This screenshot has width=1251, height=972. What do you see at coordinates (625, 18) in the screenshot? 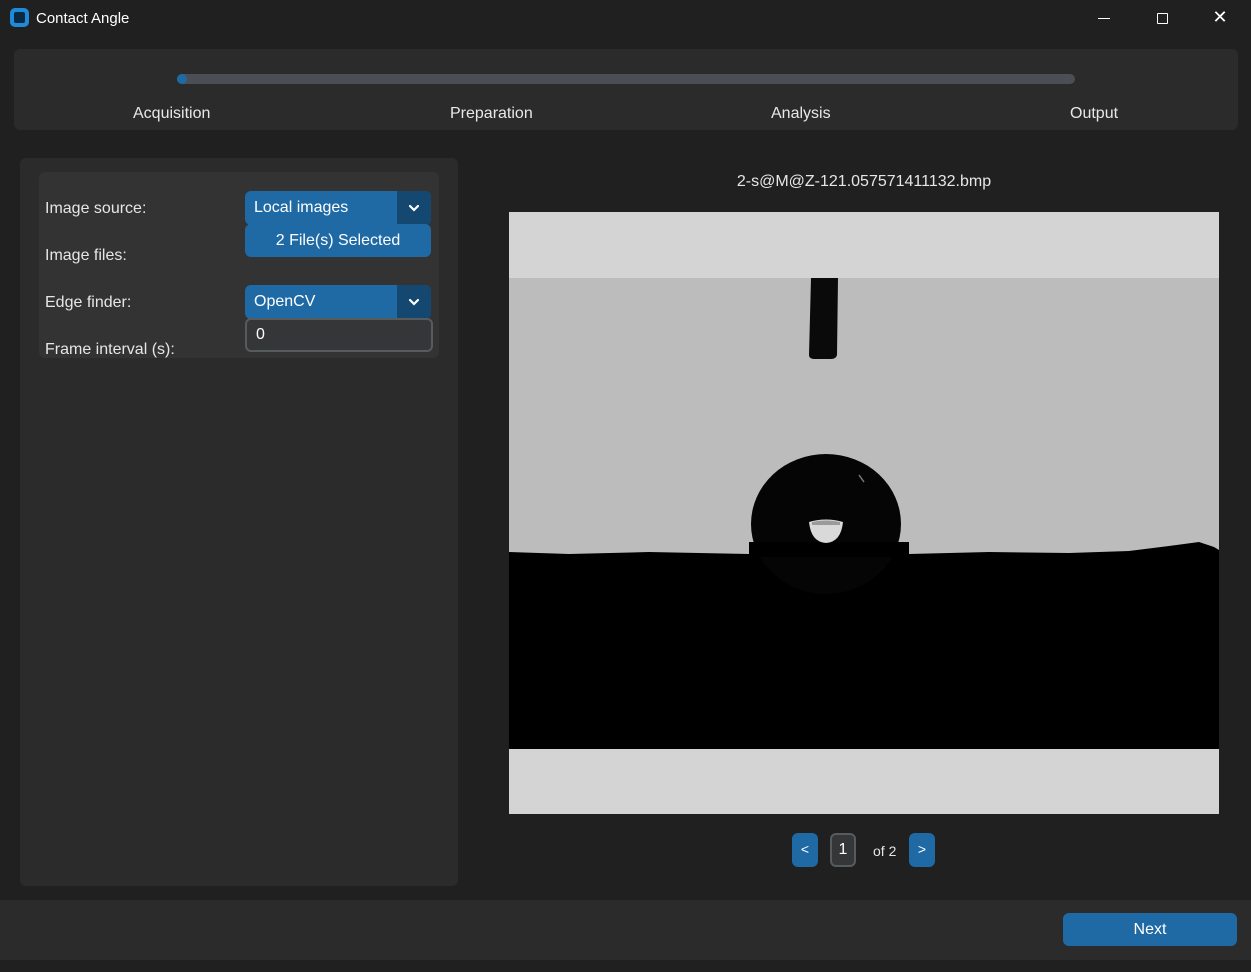
I see `title-bar: Contact Angle ✕` at bounding box center [625, 18].